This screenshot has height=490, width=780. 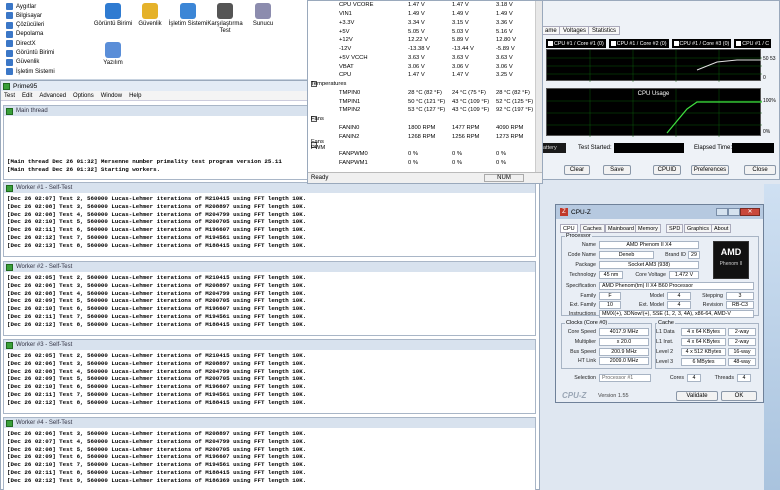 What do you see at coordinates (731, 264) in the screenshot?
I see `amd-logo-bottom: Phenom II` at bounding box center [731, 264].